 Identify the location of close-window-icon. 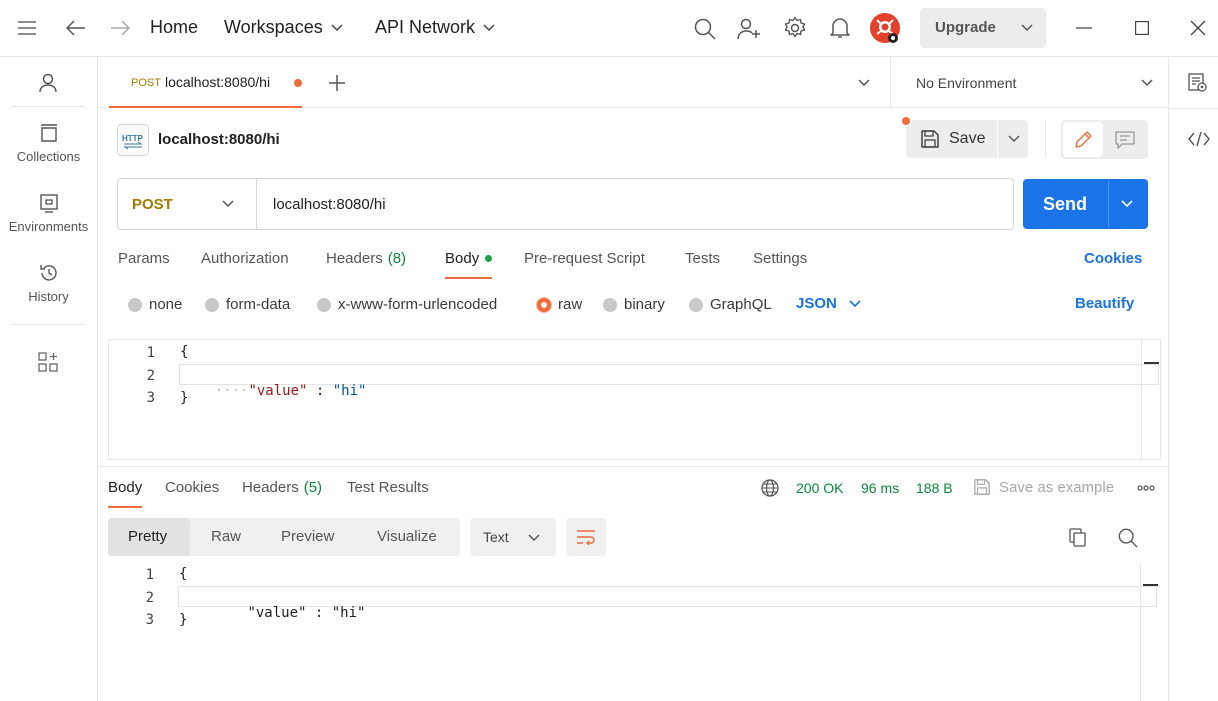
(1198, 28).